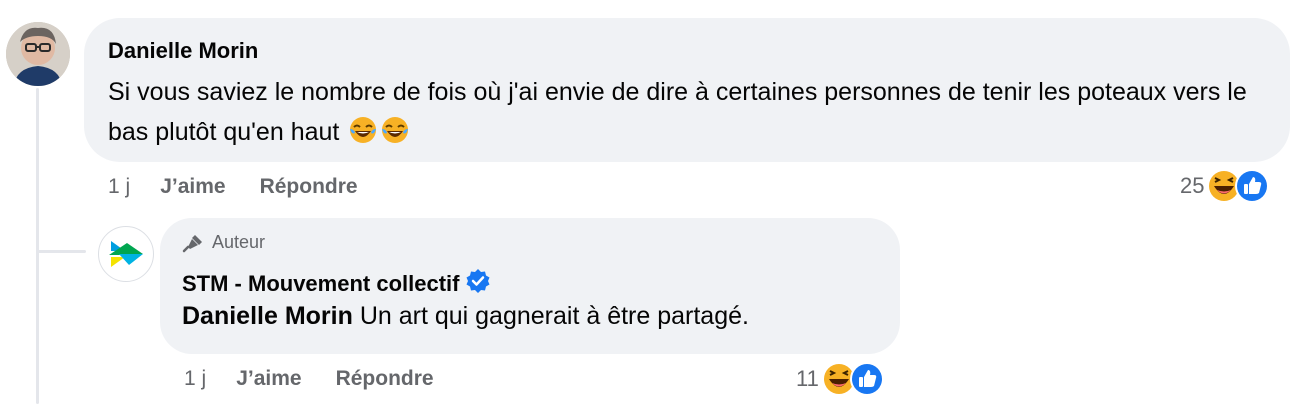 Image resolution: width=1312 pixels, height=404 pixels. Describe the element at coordinates (195, 379) in the screenshot. I see `reply-timestamp: 1 j` at that location.